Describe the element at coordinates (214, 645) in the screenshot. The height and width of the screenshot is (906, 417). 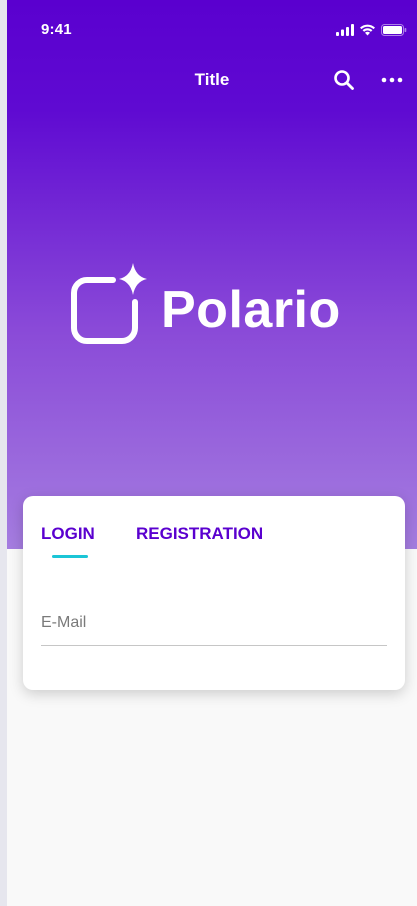
I see `email-underline` at that location.